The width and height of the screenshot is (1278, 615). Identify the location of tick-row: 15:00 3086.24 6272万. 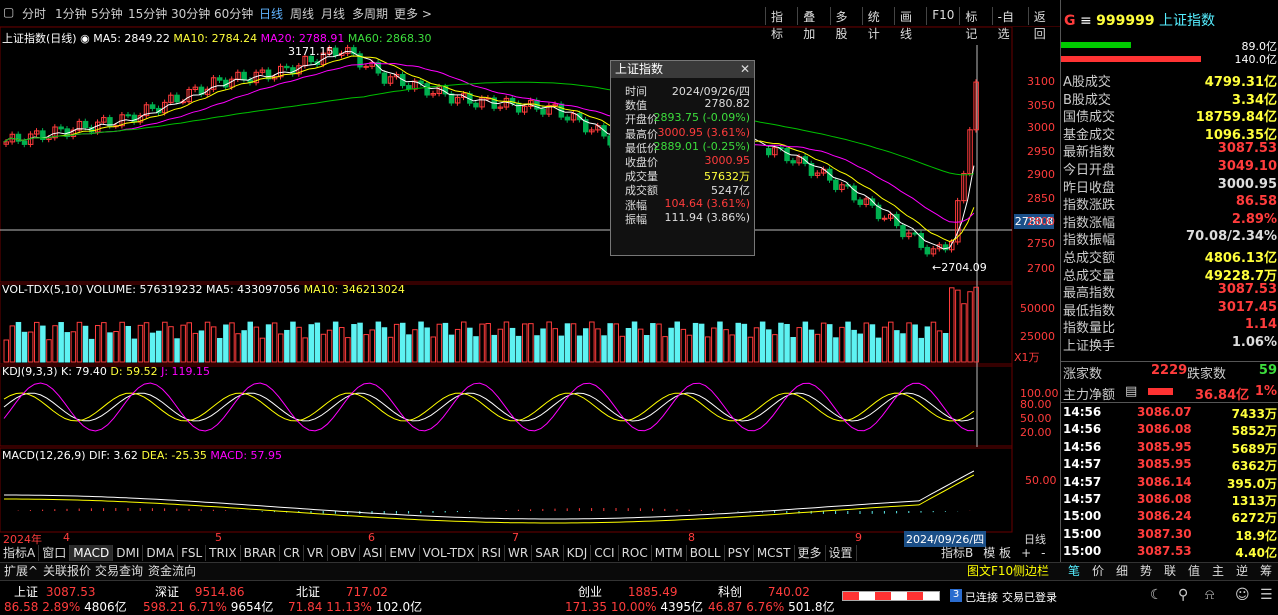
(1170, 517).